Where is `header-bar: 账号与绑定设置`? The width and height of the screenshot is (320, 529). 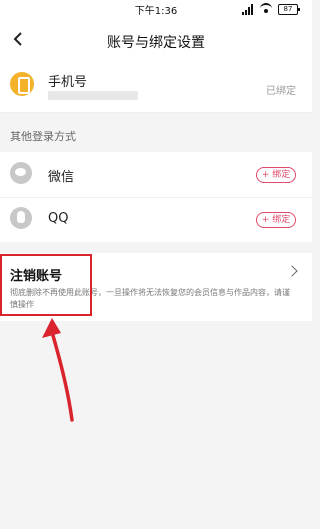 header-bar: 账号与绑定设置 is located at coordinates (156, 40).